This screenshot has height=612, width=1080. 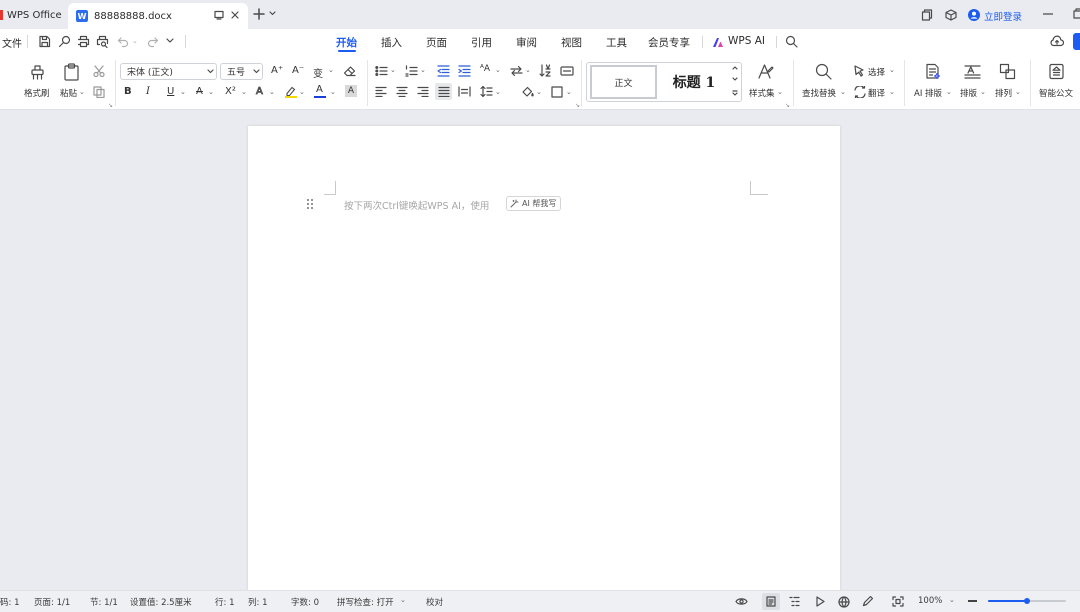 I want to click on search-icon, so click(x=791, y=41).